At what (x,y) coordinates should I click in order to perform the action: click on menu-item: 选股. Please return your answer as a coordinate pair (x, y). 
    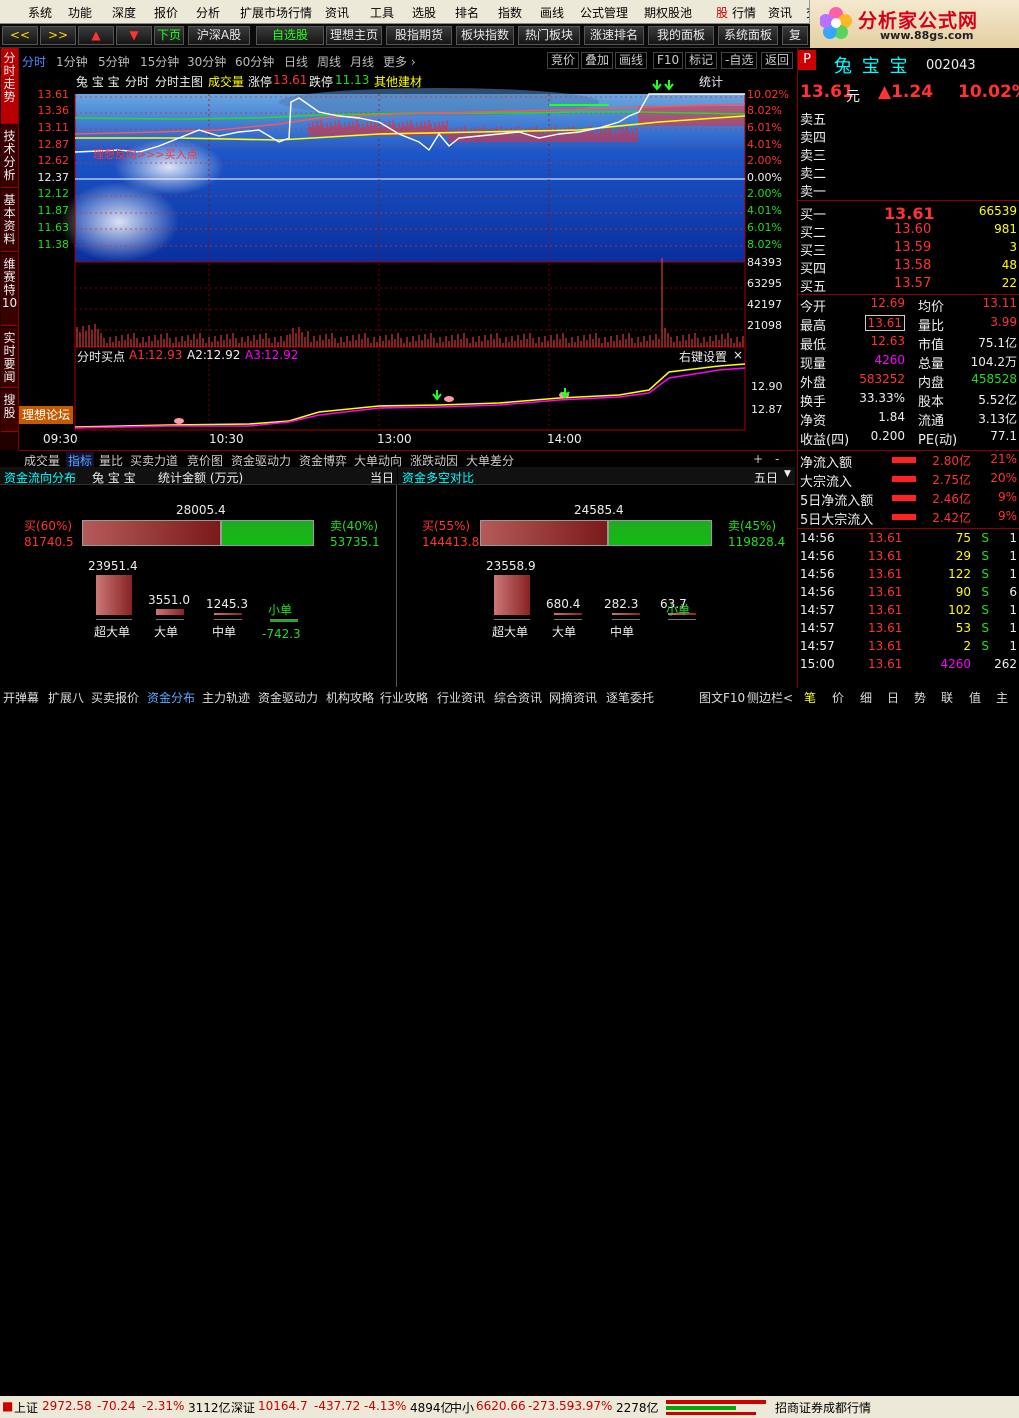
    Looking at the image, I should click on (424, 12).